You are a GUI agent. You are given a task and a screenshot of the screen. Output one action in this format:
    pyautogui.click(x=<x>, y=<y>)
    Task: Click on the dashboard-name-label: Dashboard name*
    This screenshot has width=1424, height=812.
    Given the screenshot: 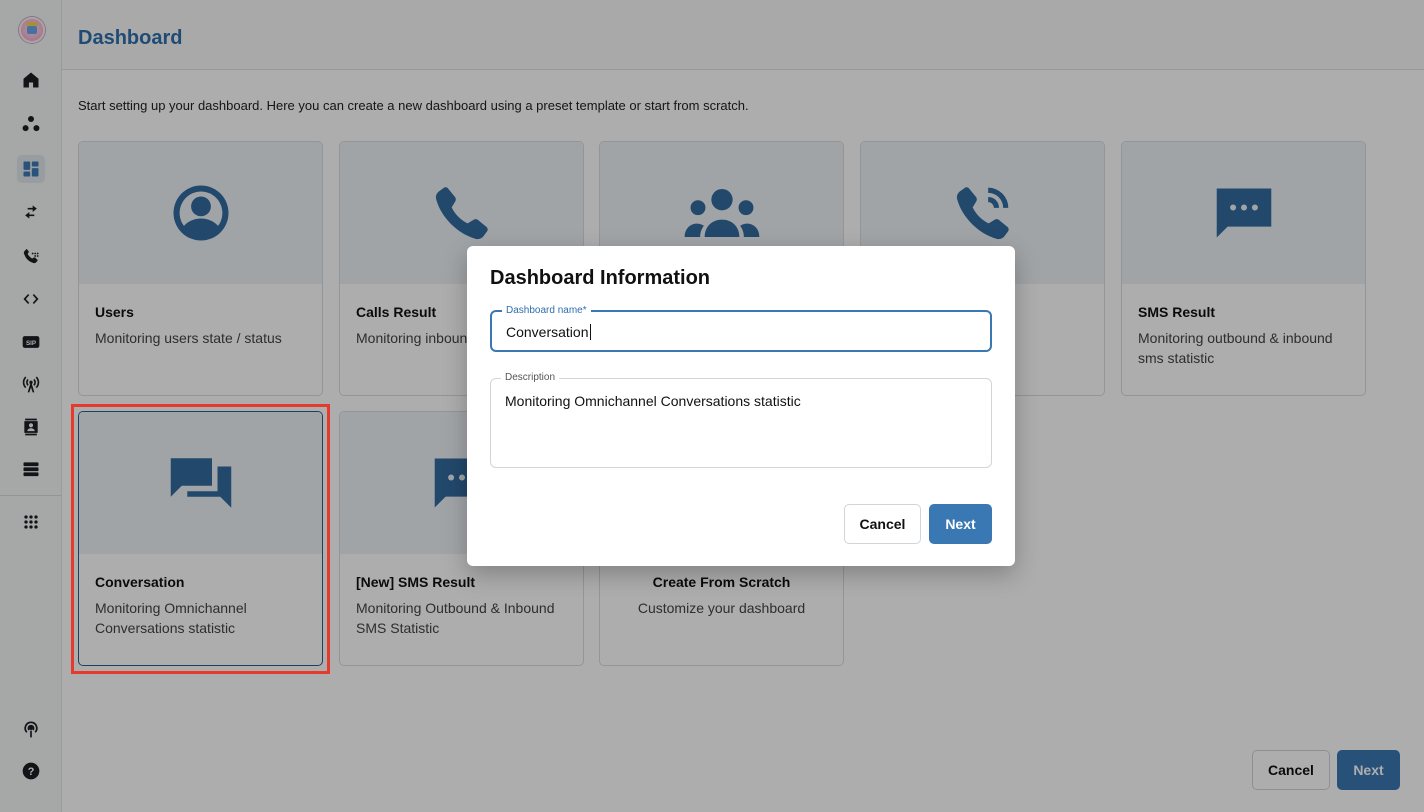 What is the action you would take?
    pyautogui.click(x=546, y=311)
    